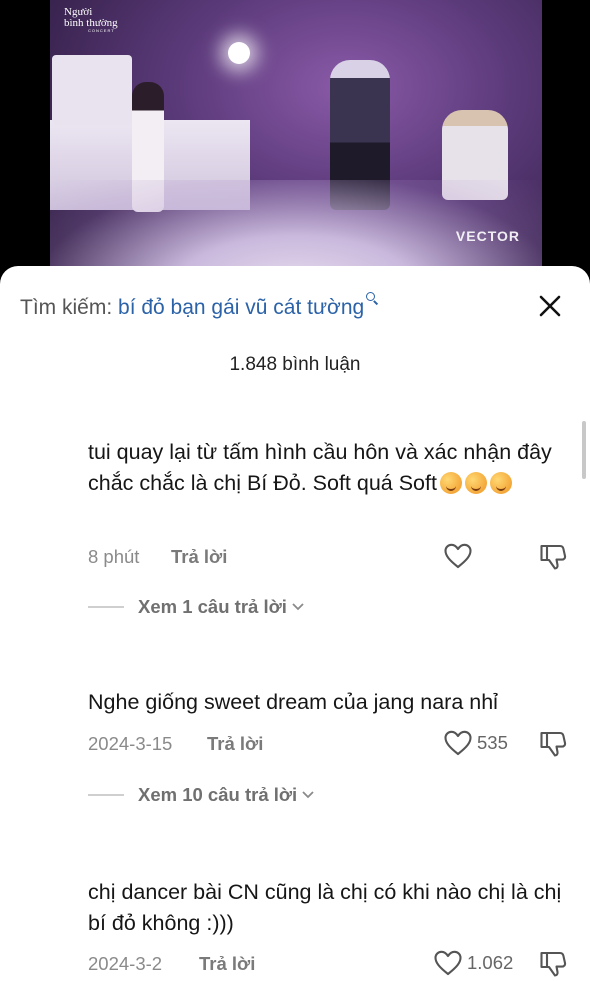 This screenshot has height=981, width=590. I want to click on search-term-link: bí đỏ bạn gái vũ cát tường, so click(241, 307).